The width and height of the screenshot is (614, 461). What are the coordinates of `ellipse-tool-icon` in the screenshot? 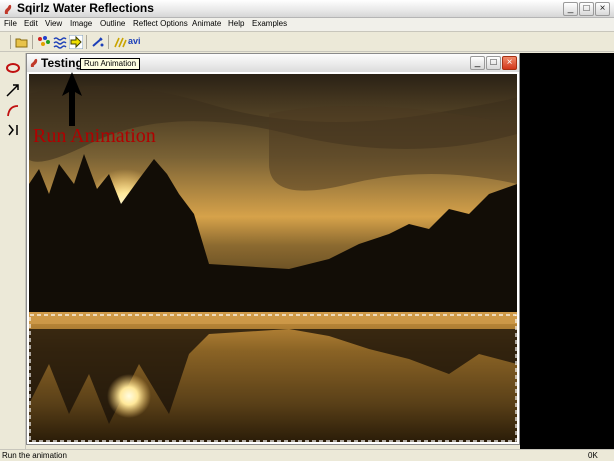 It's located at (13, 68).